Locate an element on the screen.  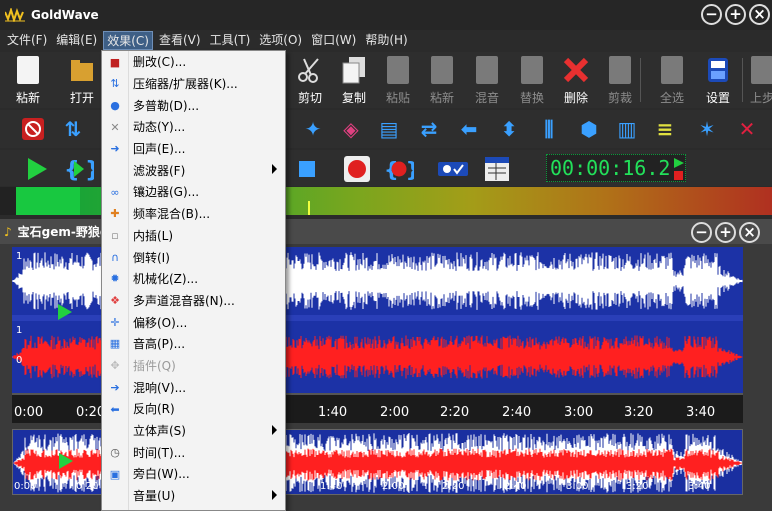
menu-bar: 文件(F) 编辑(E) 效果(C) 查看(V) 工具(T) 选项(O) 窗口(W) 帮助(H) is located at coordinates (386, 40).